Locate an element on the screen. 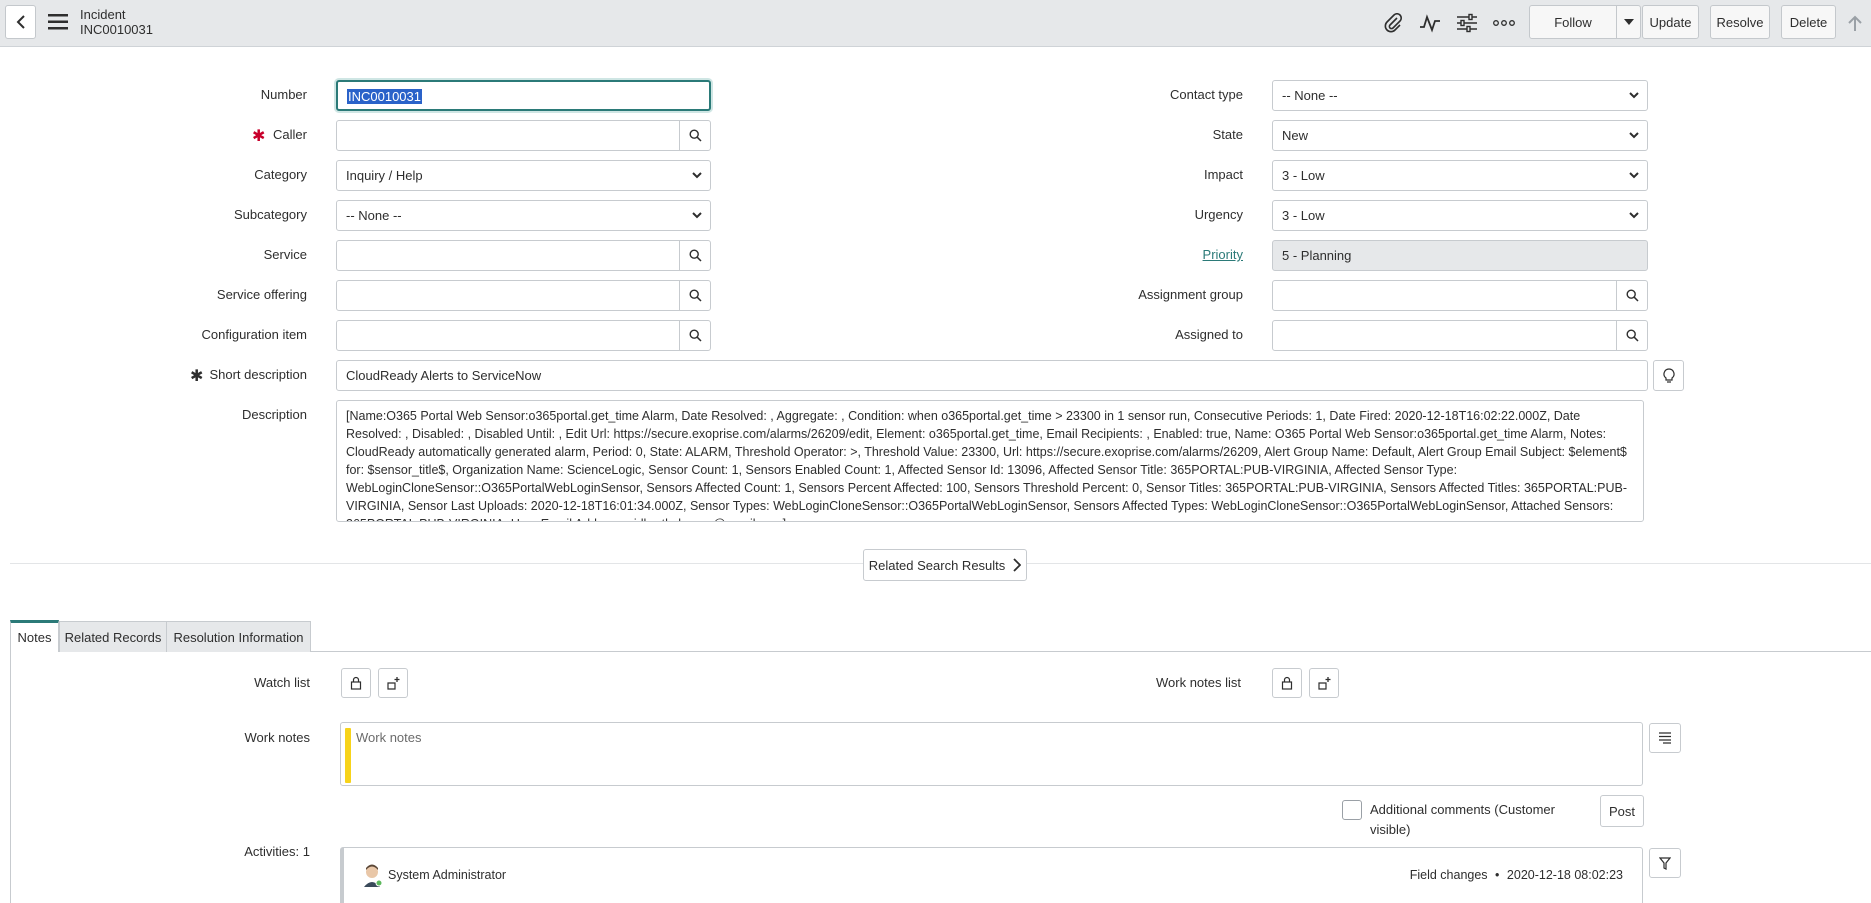  service-label: Service is located at coordinates (285, 254).